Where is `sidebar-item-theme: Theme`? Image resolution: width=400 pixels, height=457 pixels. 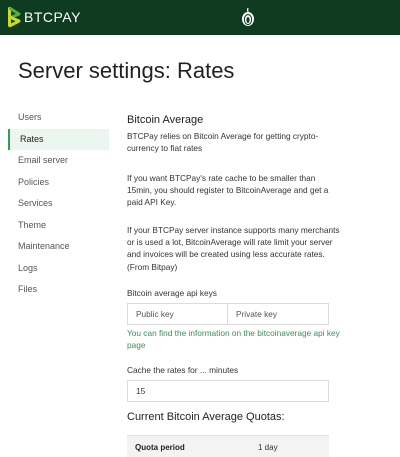
sidebar-item-theme: Theme is located at coordinates (58, 226).